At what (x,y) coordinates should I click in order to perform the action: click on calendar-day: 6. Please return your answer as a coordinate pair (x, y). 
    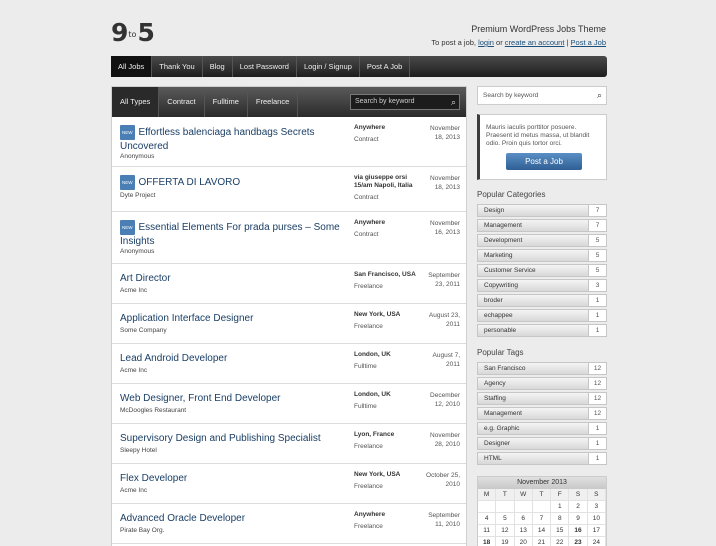
    Looking at the image, I should click on (523, 519).